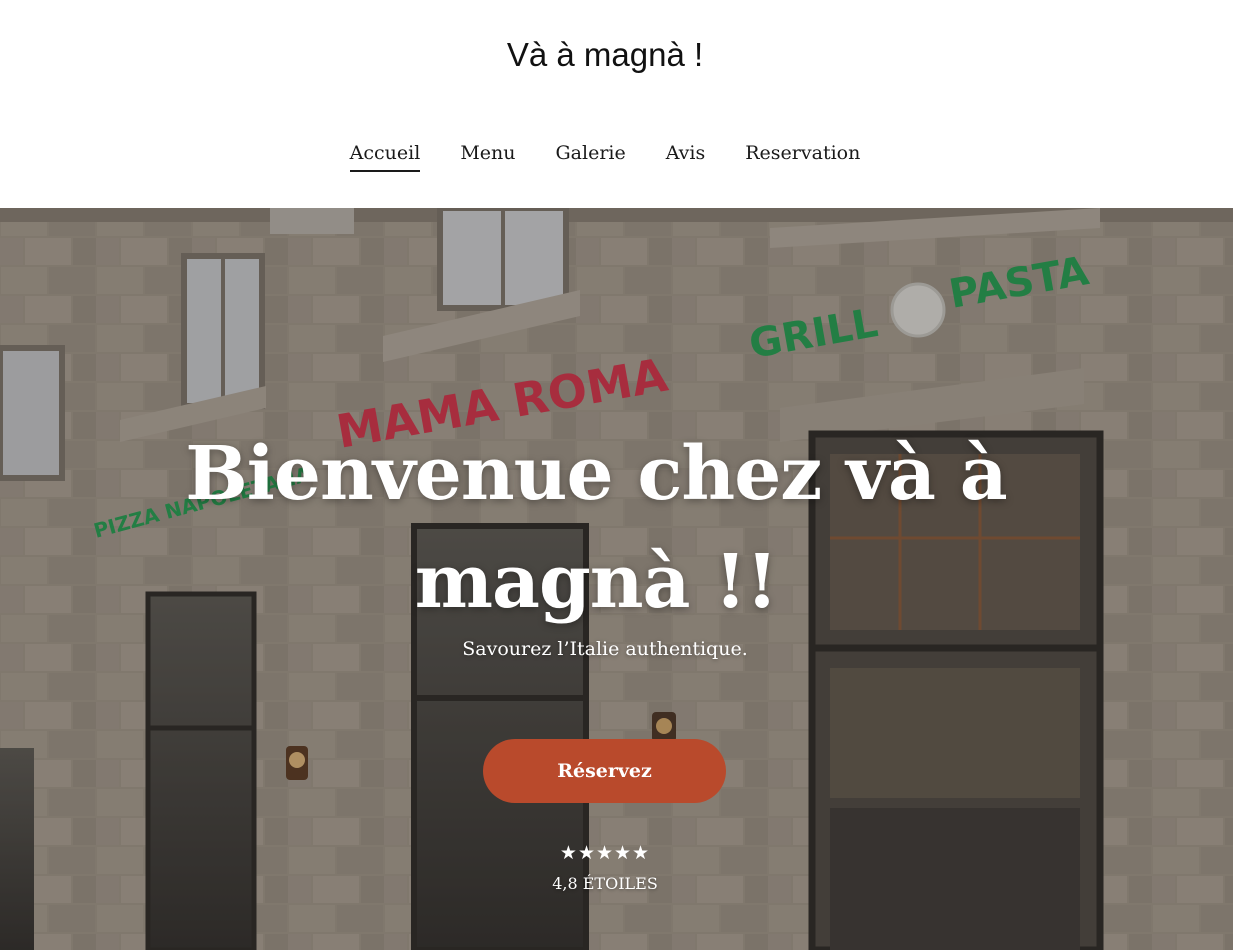 This screenshot has width=1233, height=950. Describe the element at coordinates (487, 157) in the screenshot. I see `nav-item-menu: Menu` at that location.